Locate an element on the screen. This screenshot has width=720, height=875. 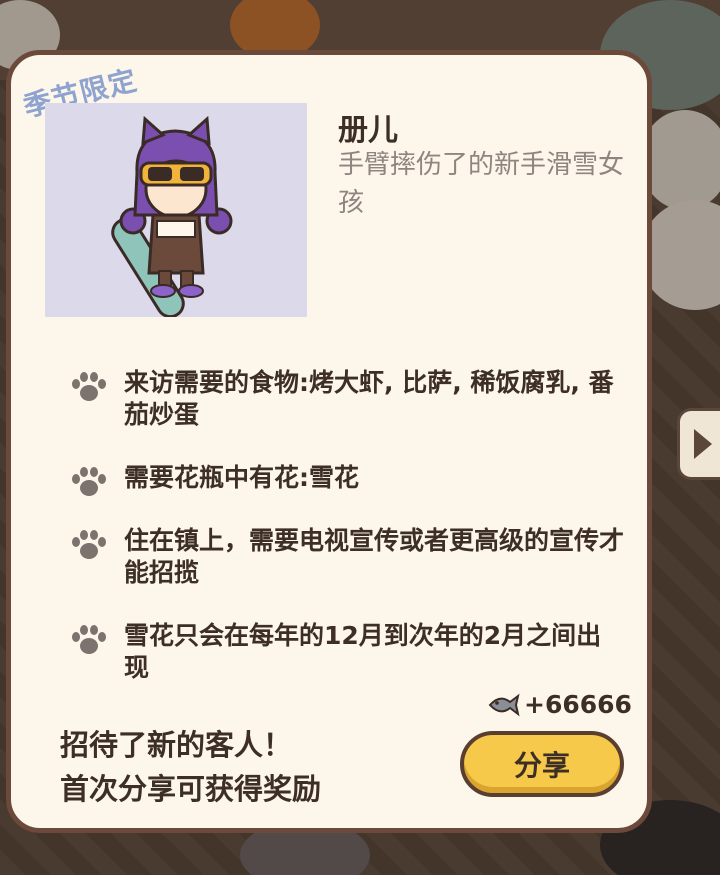
fish-icon is located at coordinates (504, 704).